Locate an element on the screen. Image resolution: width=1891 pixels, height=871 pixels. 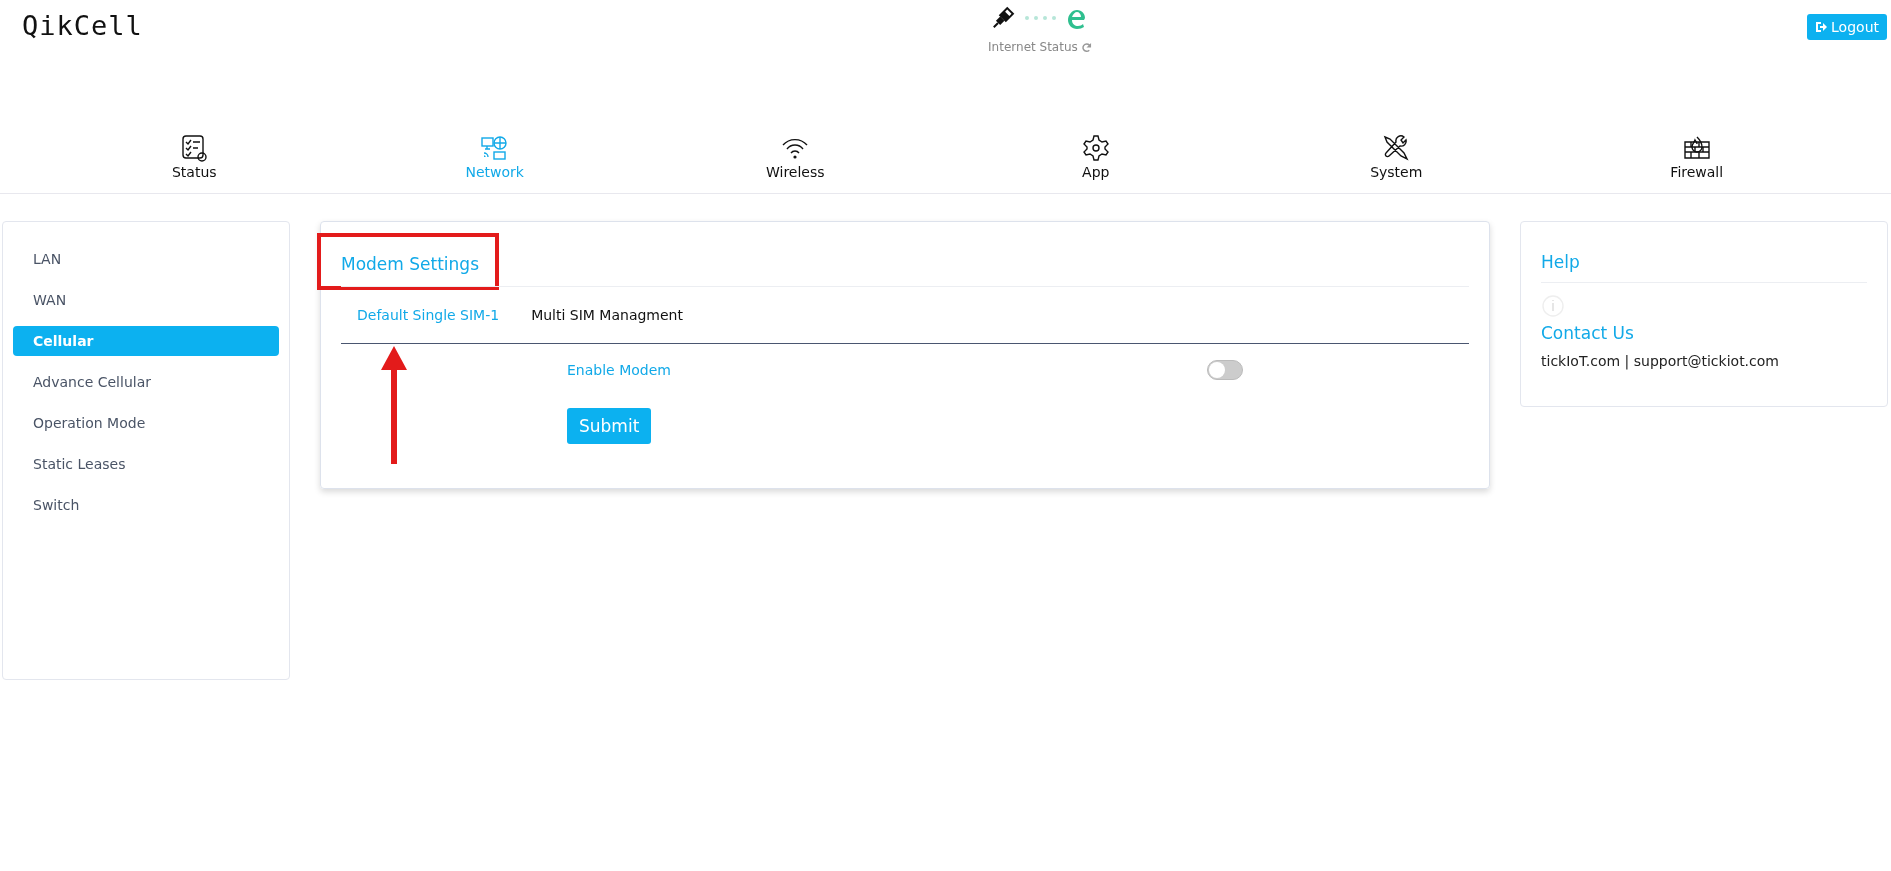
logout-icon is located at coordinates (1821, 27).